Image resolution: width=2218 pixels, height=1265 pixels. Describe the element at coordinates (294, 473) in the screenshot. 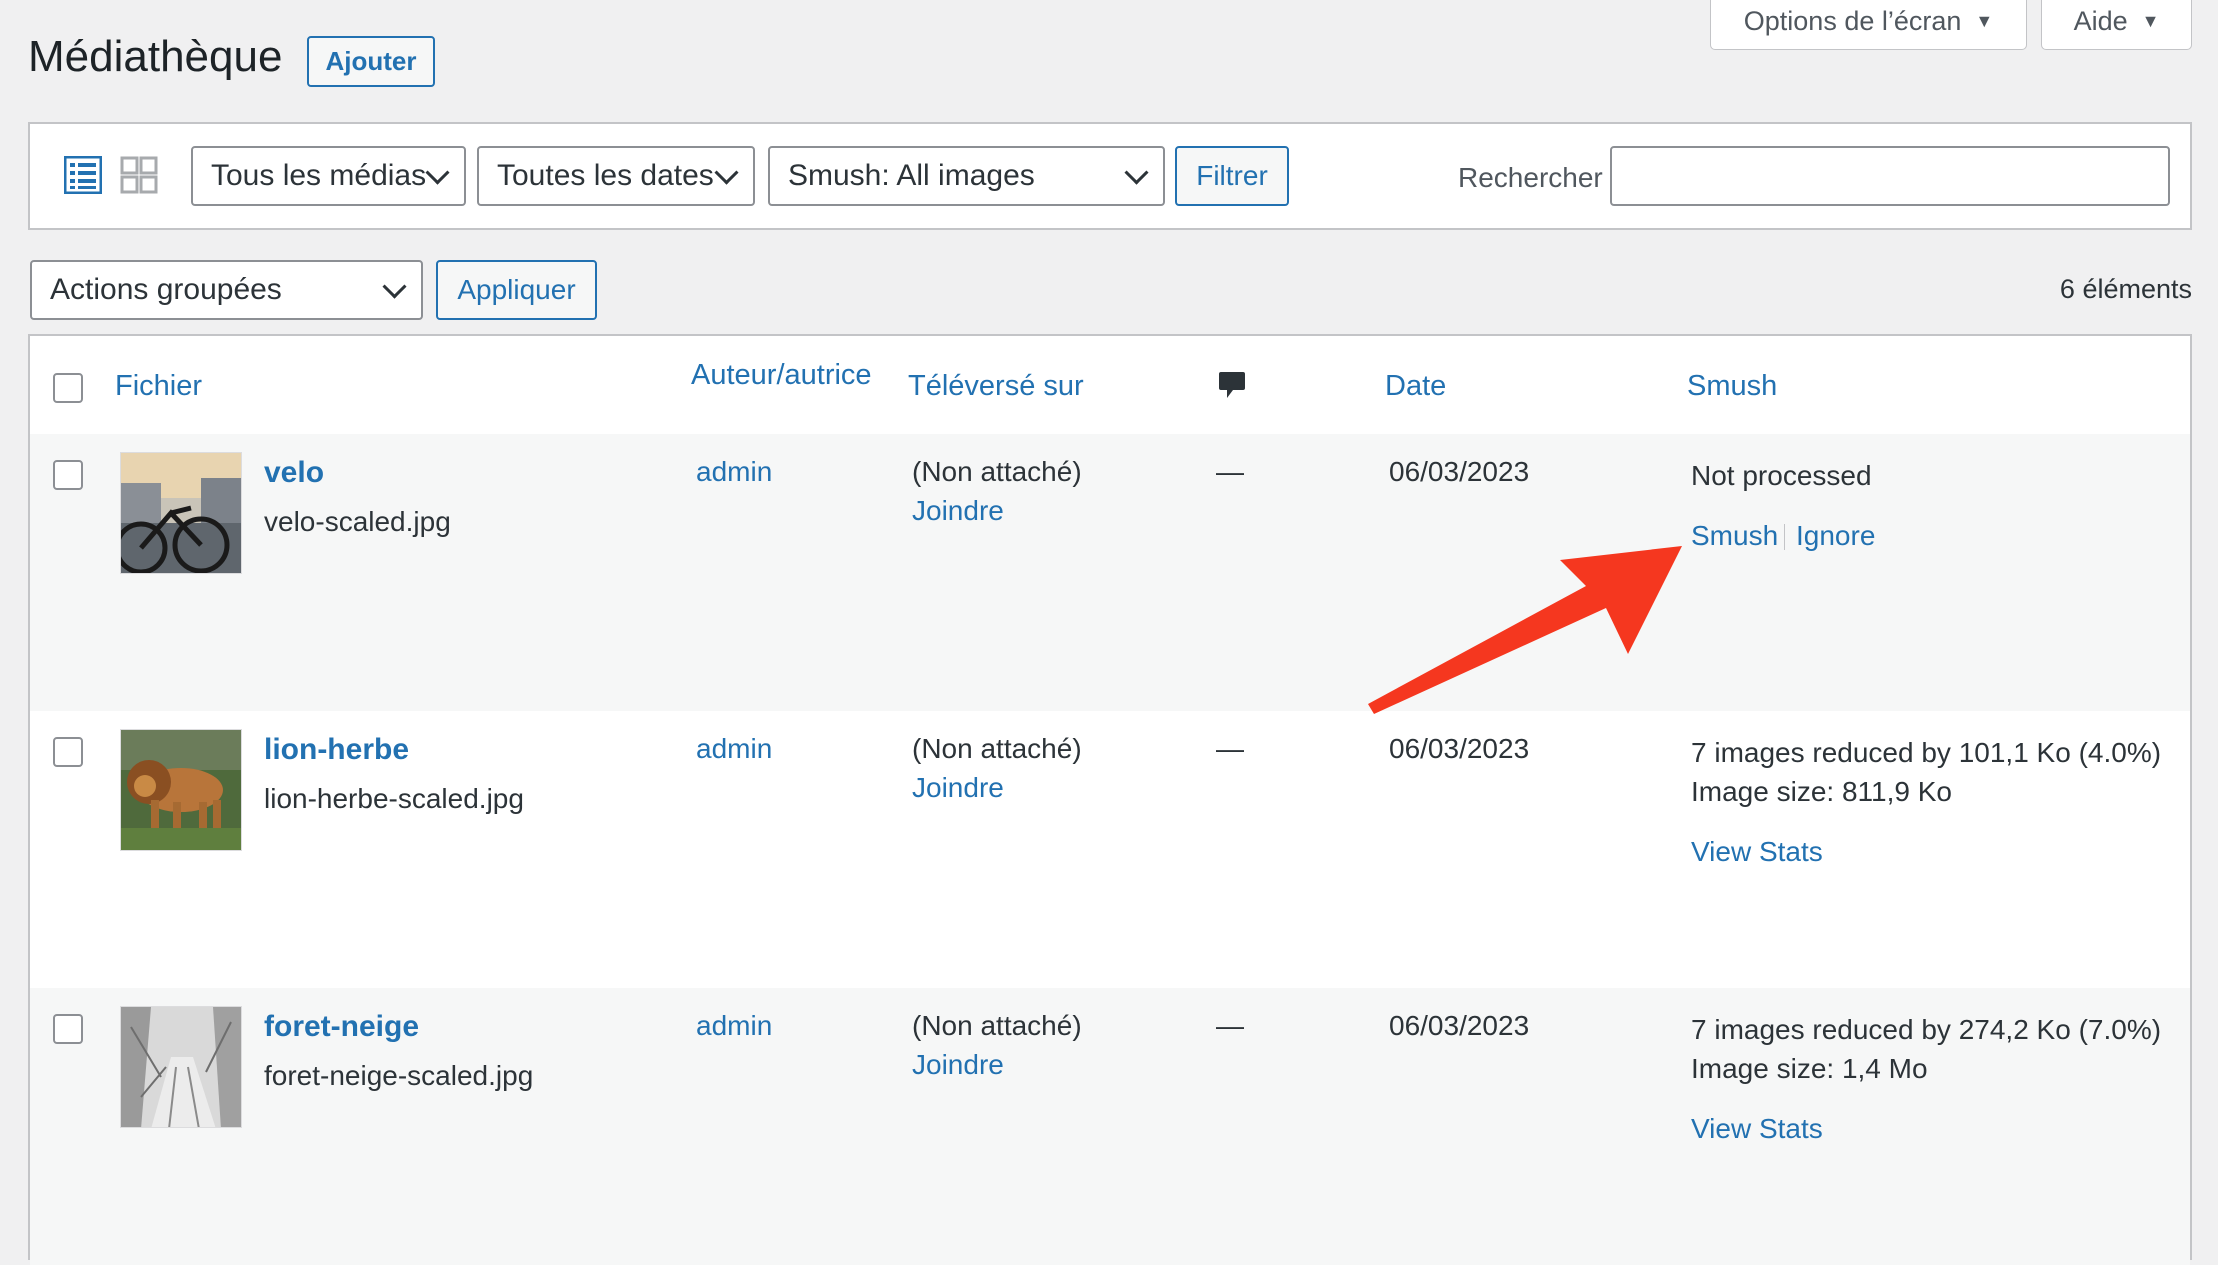

I see `file-title-link: velo` at that location.